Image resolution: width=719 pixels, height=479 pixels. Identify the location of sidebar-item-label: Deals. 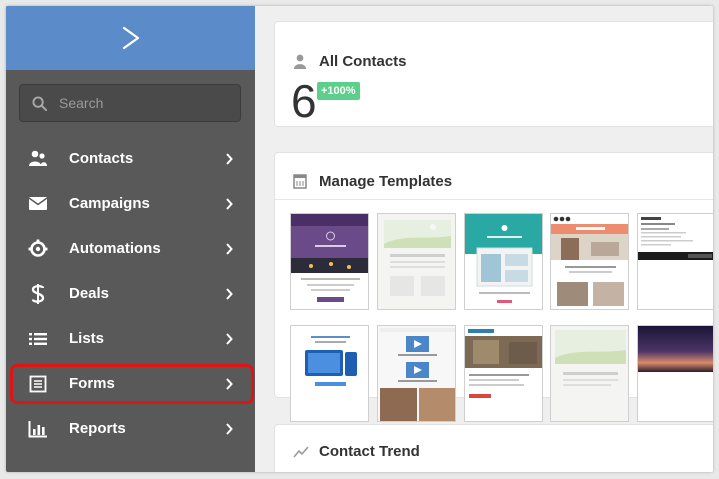
(89, 293).